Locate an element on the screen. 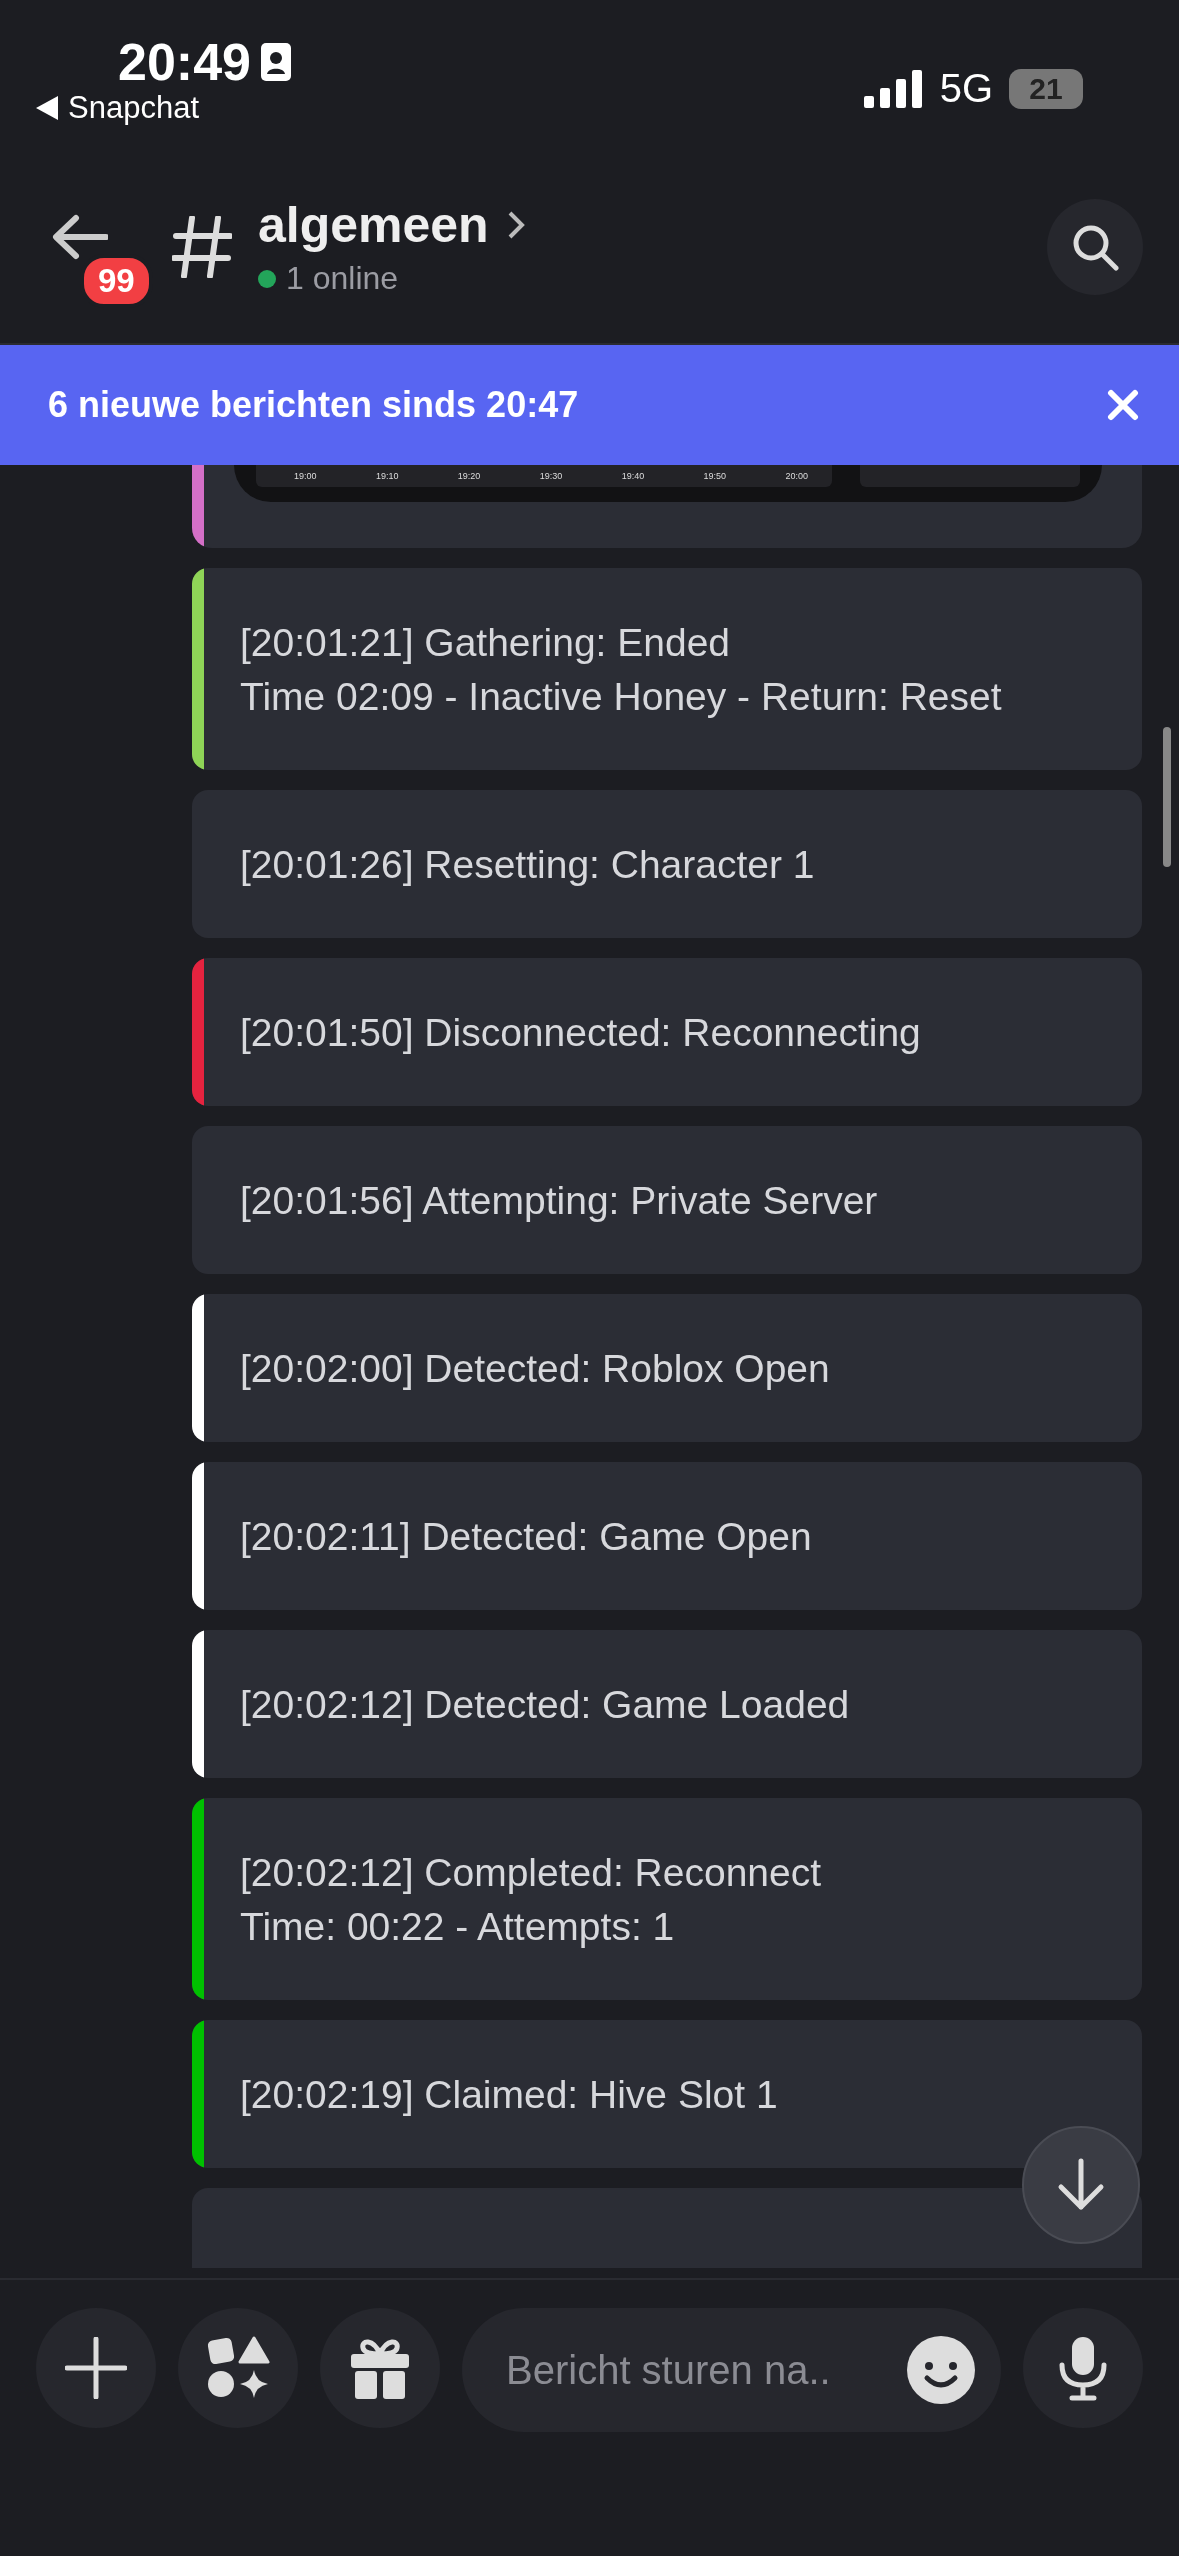 This screenshot has width=1179, height=2556. plus-icon is located at coordinates (96, 2368).